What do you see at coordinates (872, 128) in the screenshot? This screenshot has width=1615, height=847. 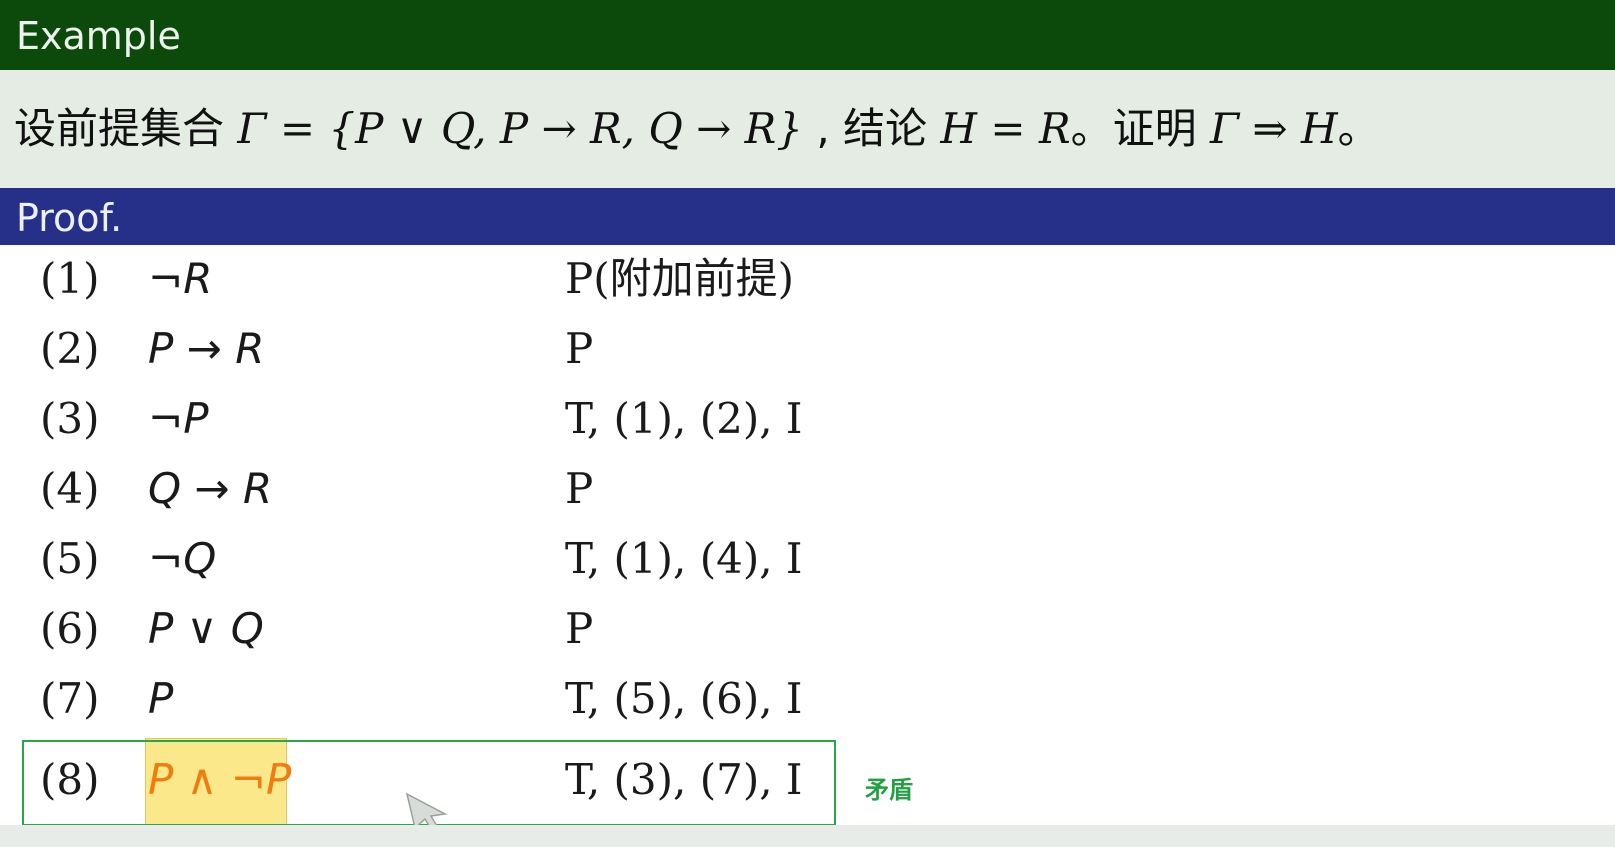 I see `statement-mid: , 结论` at bounding box center [872, 128].